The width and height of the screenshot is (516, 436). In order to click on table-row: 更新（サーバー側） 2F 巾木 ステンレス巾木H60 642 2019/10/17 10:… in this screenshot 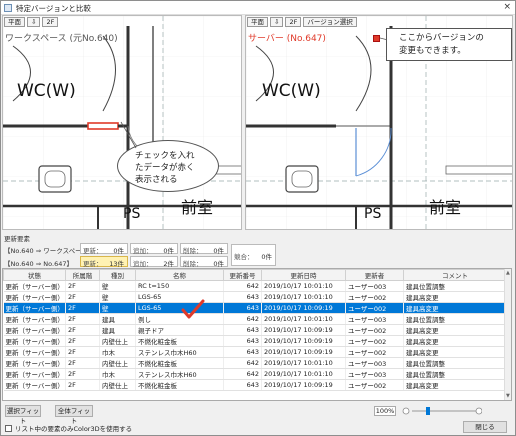, I will do `click(255, 374)`.